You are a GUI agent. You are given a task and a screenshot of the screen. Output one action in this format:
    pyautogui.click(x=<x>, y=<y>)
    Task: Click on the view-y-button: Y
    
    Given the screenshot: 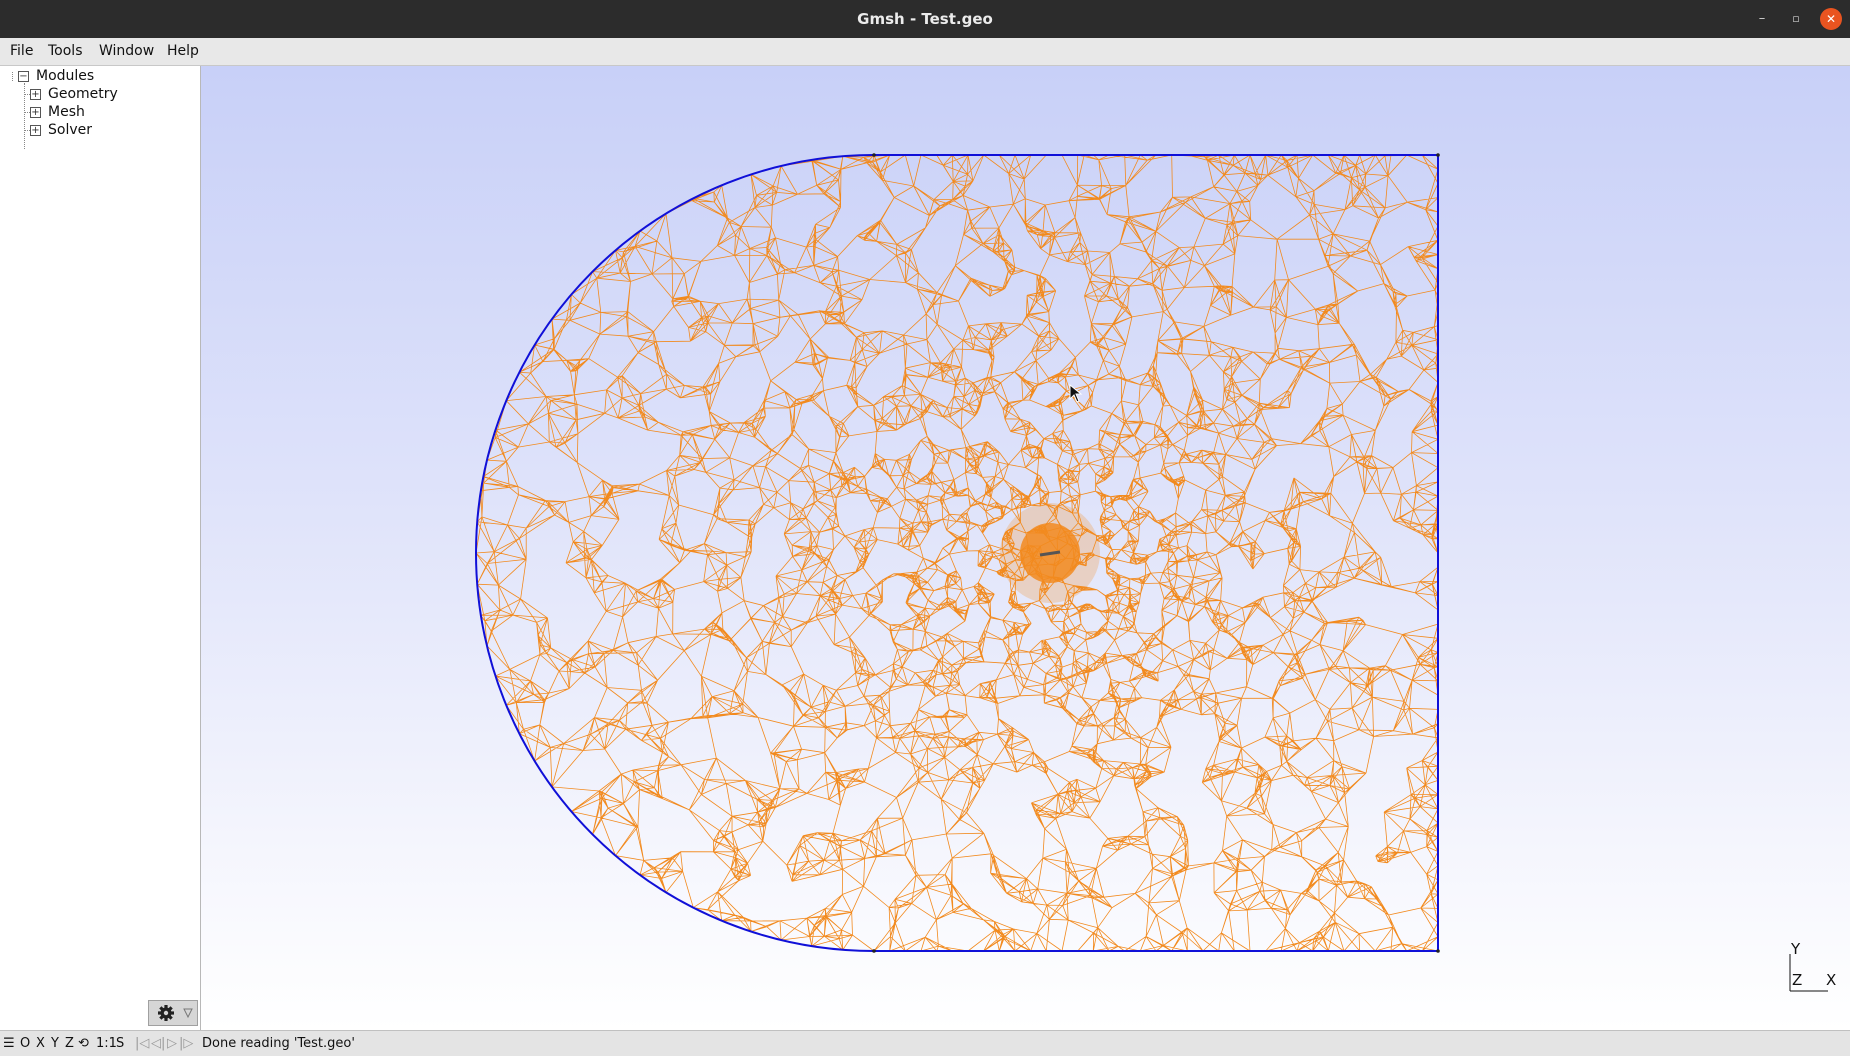 What is the action you would take?
    pyautogui.click(x=55, y=1043)
    